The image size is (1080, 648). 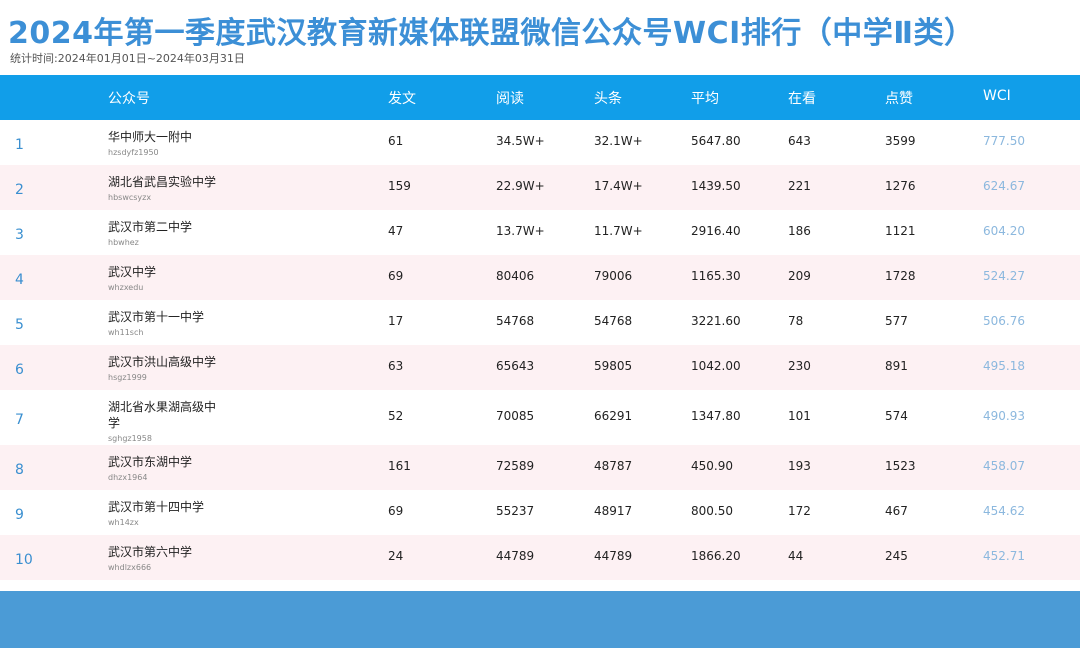 What do you see at coordinates (1004, 465) in the screenshot?
I see `wci-cell: 458.07` at bounding box center [1004, 465].